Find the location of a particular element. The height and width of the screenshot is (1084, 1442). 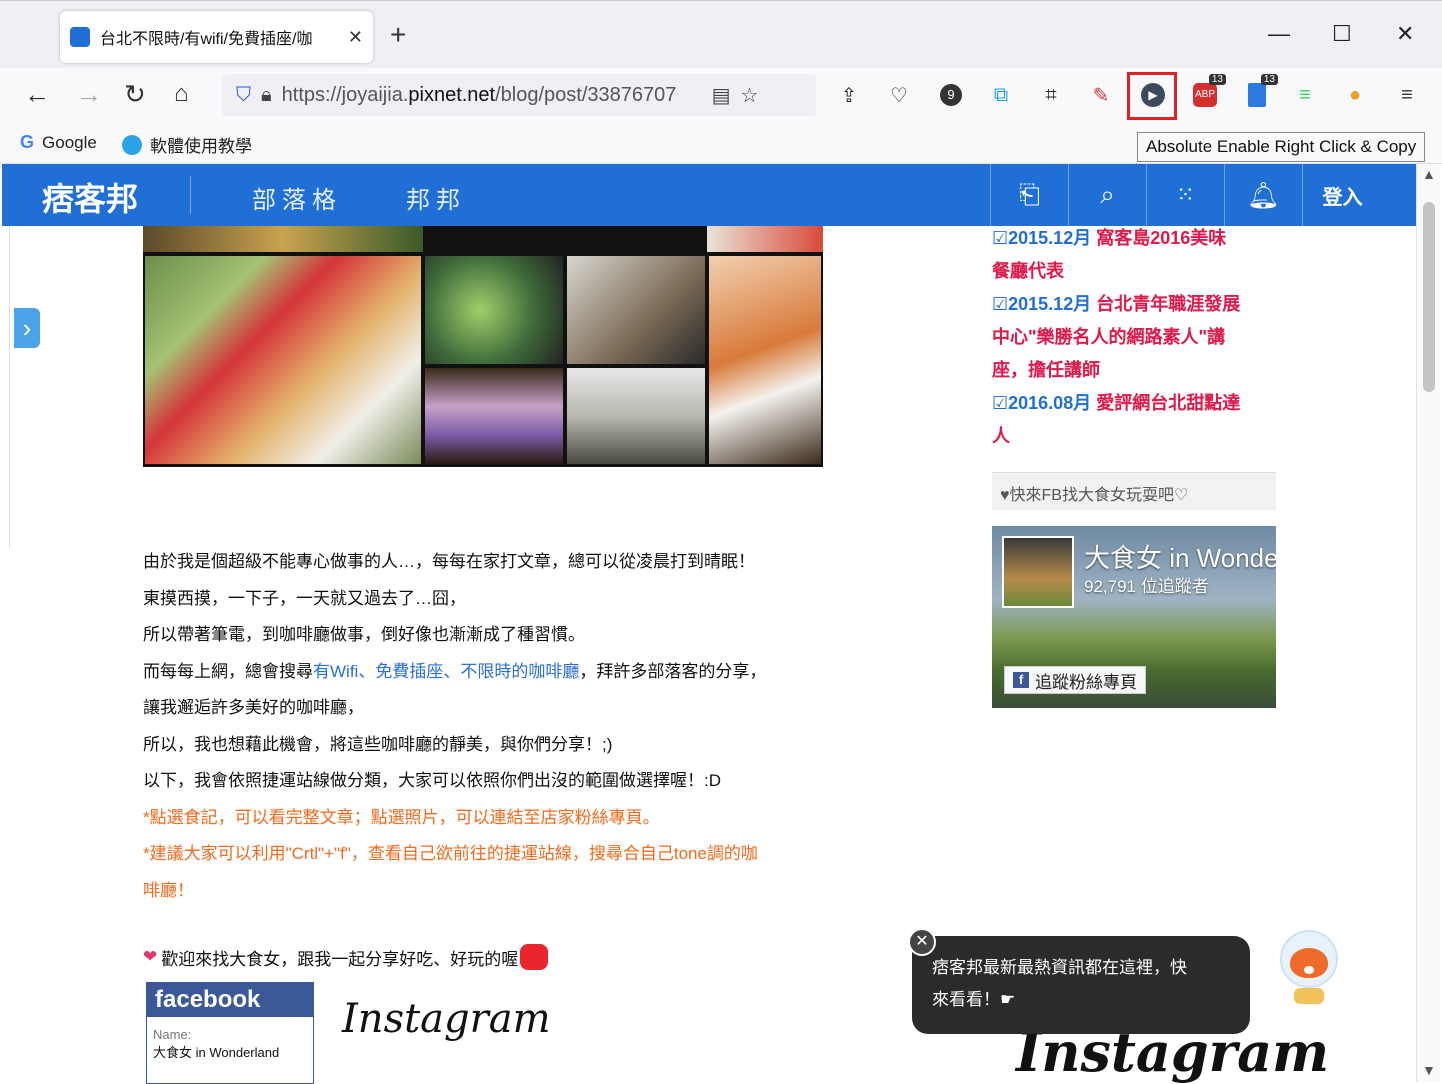

facebook-badge-name-value: 大食女 in Wonderland is located at coordinates (216, 1052).